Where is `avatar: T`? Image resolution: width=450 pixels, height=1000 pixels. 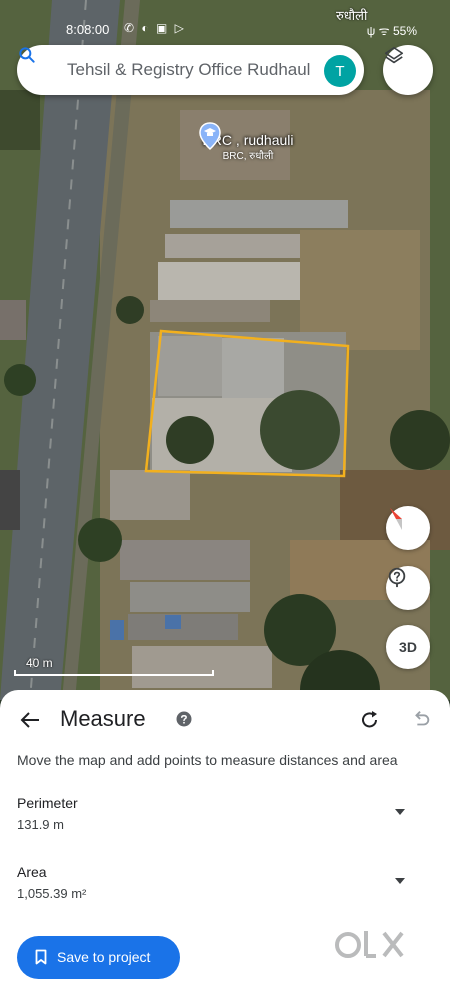 avatar: T is located at coordinates (340, 71).